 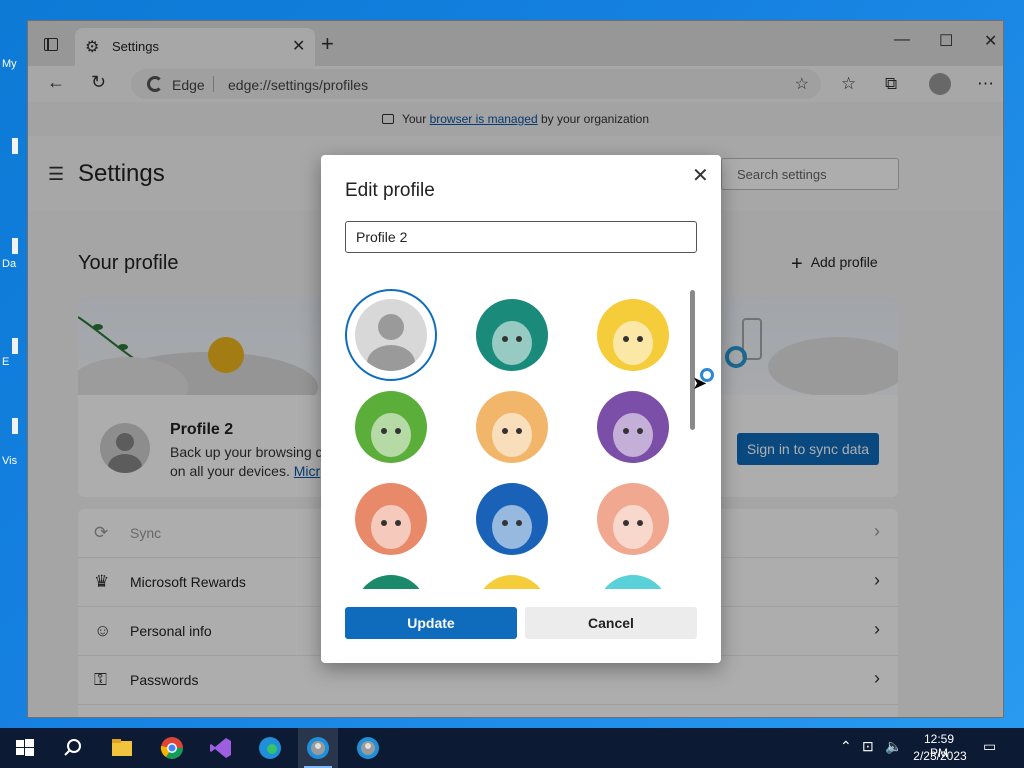 What do you see at coordinates (270, 748) in the screenshot?
I see `edge-icon` at bounding box center [270, 748].